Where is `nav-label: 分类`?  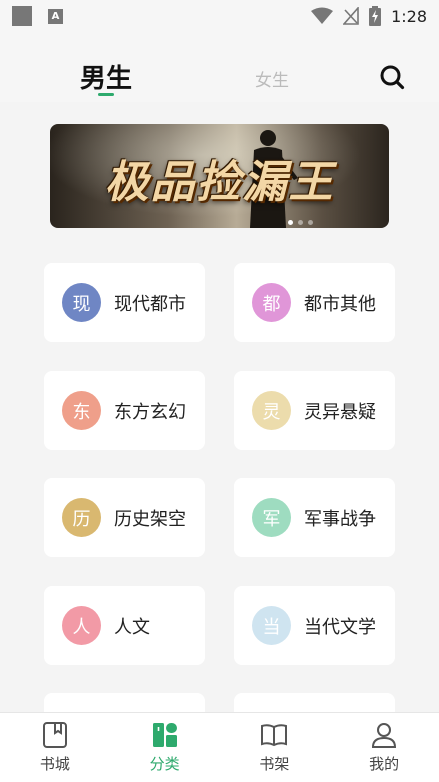
nav-label: 分类 is located at coordinates (164, 764).